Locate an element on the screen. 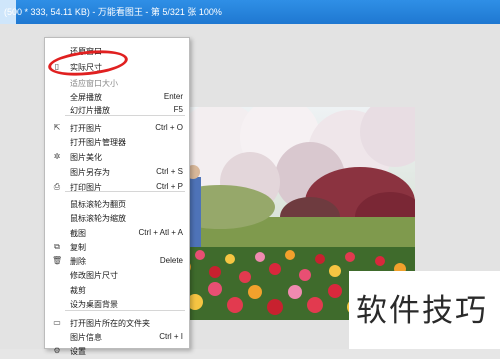  menu-item-label: 图片另存为 is located at coordinates (90, 172).